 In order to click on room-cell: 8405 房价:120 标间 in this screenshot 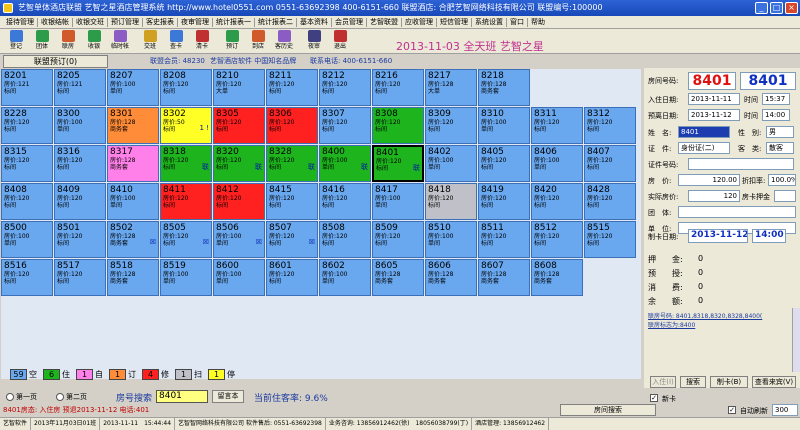, I will do `click(504, 163)`.